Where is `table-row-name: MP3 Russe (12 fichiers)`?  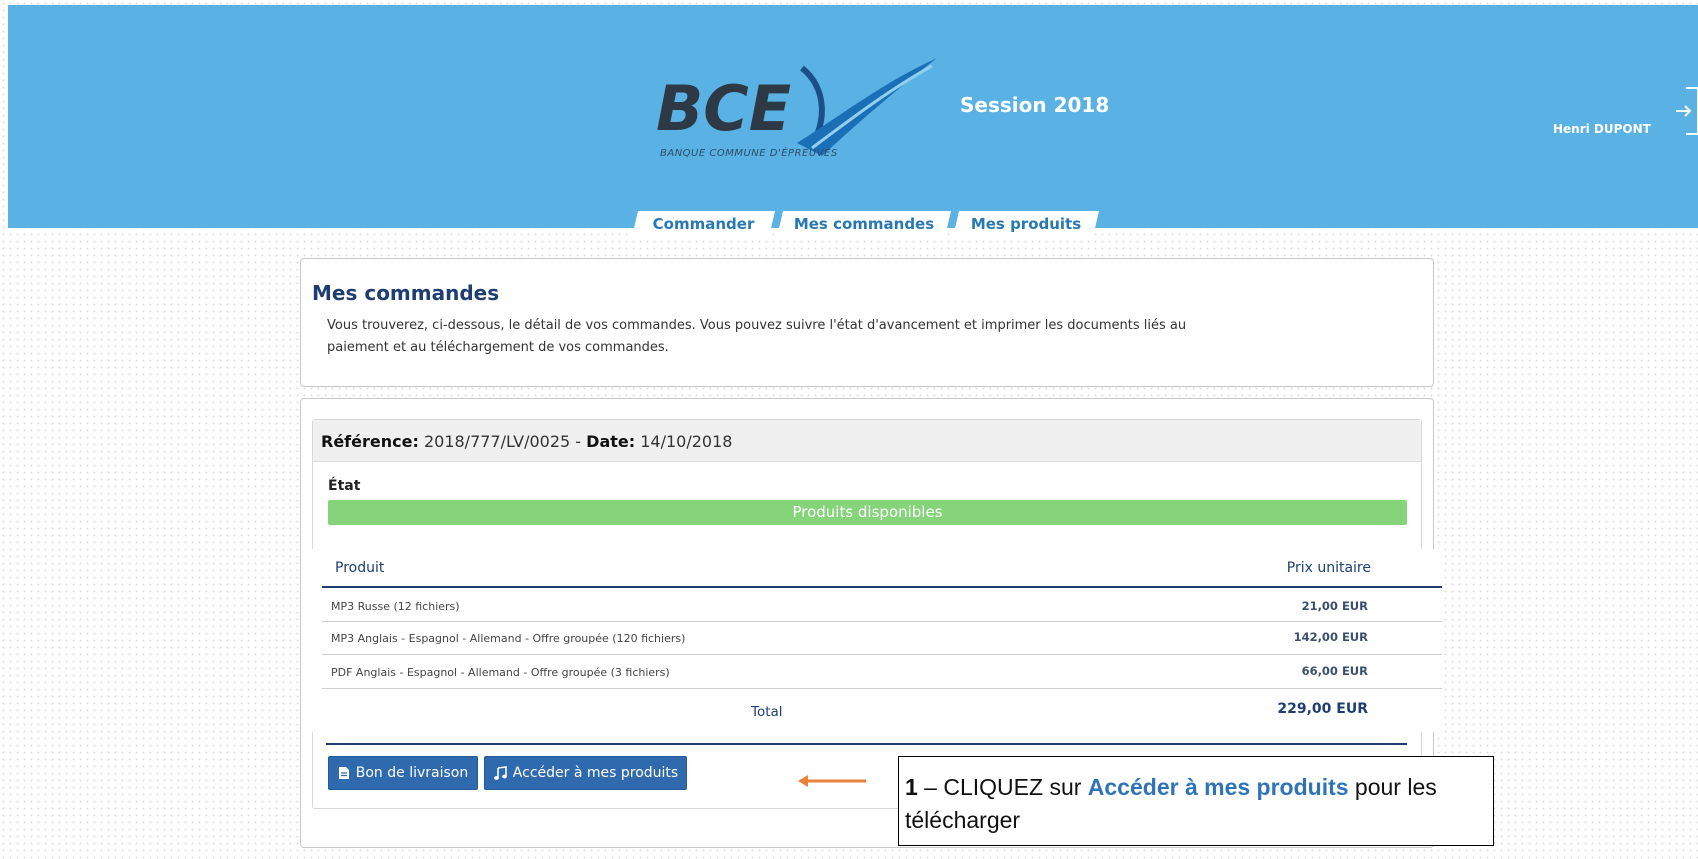
table-row-name: MP3 Russe (12 fichiers) is located at coordinates (395, 606).